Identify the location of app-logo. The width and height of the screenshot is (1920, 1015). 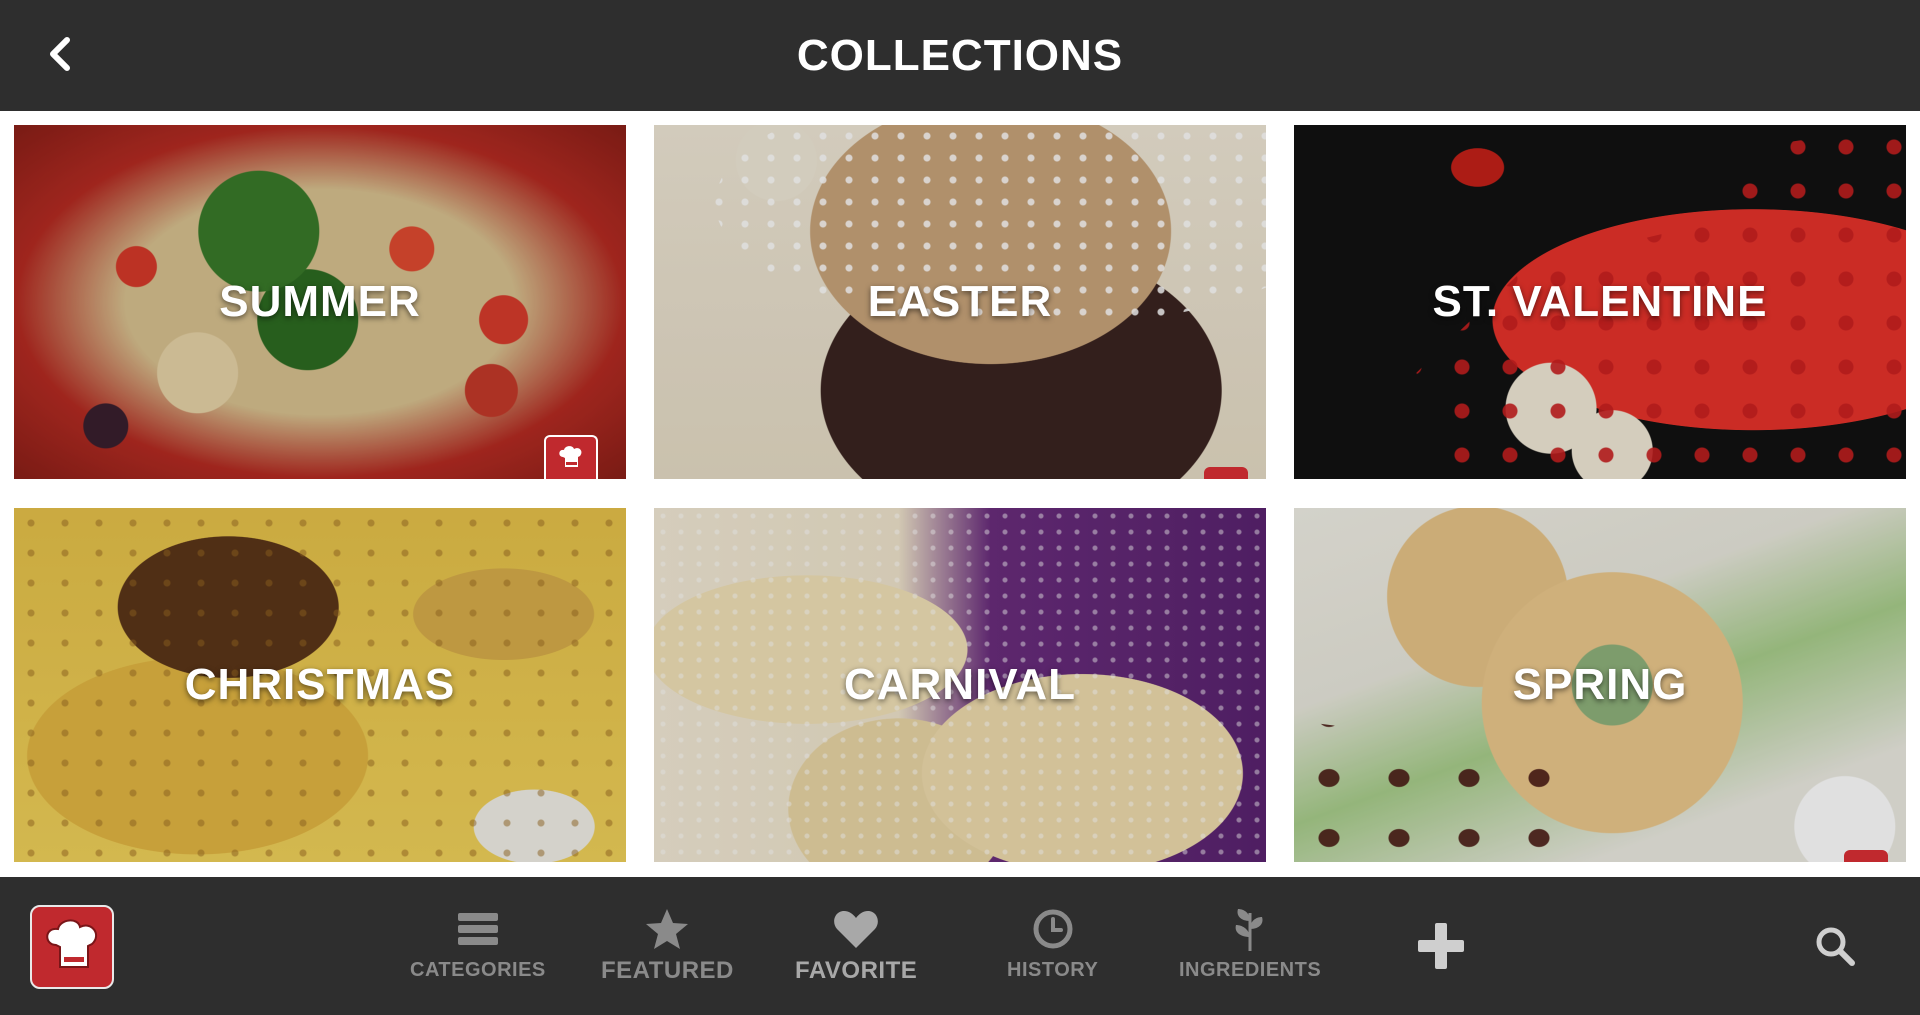
(72, 947).